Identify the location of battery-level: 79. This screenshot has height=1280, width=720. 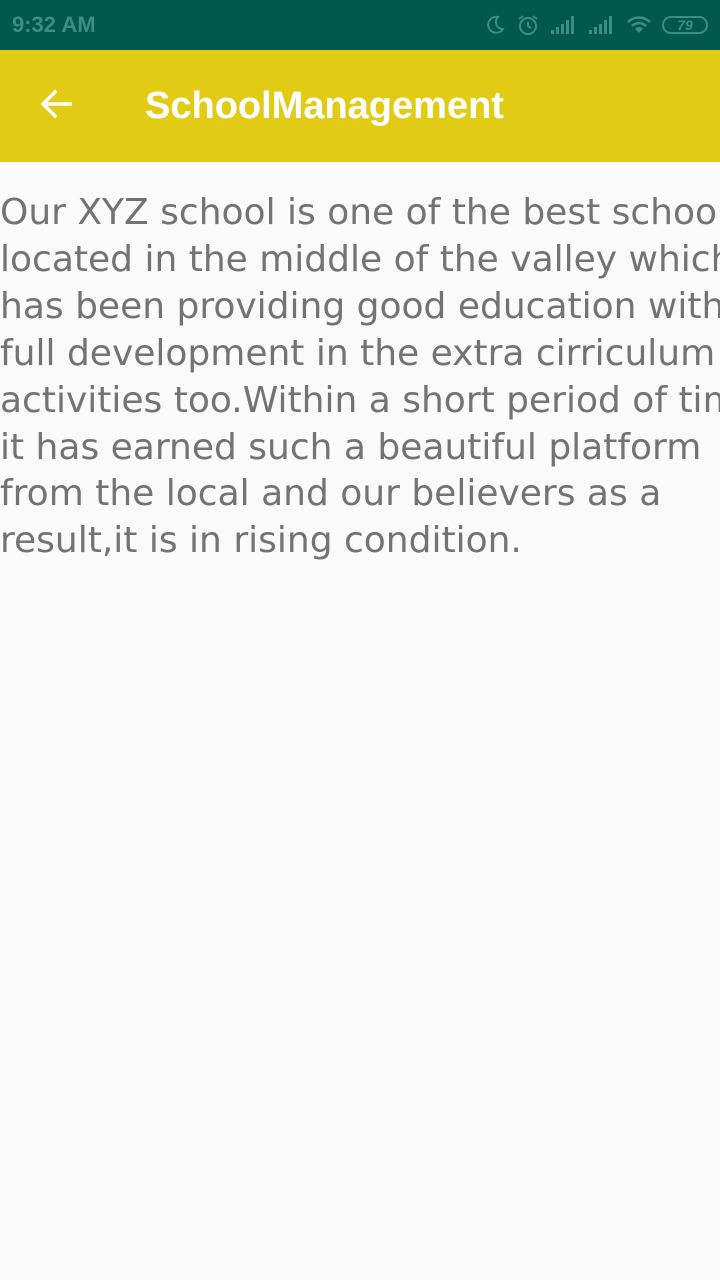
(685, 25).